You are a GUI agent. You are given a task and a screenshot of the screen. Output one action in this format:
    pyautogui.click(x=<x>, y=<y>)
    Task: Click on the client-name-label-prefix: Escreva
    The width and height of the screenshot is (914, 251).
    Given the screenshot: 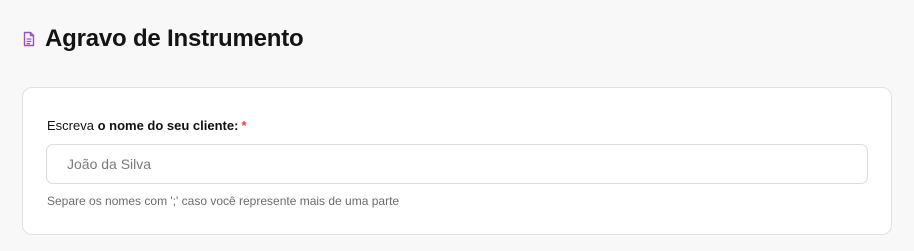 What is the action you would take?
    pyautogui.click(x=72, y=125)
    